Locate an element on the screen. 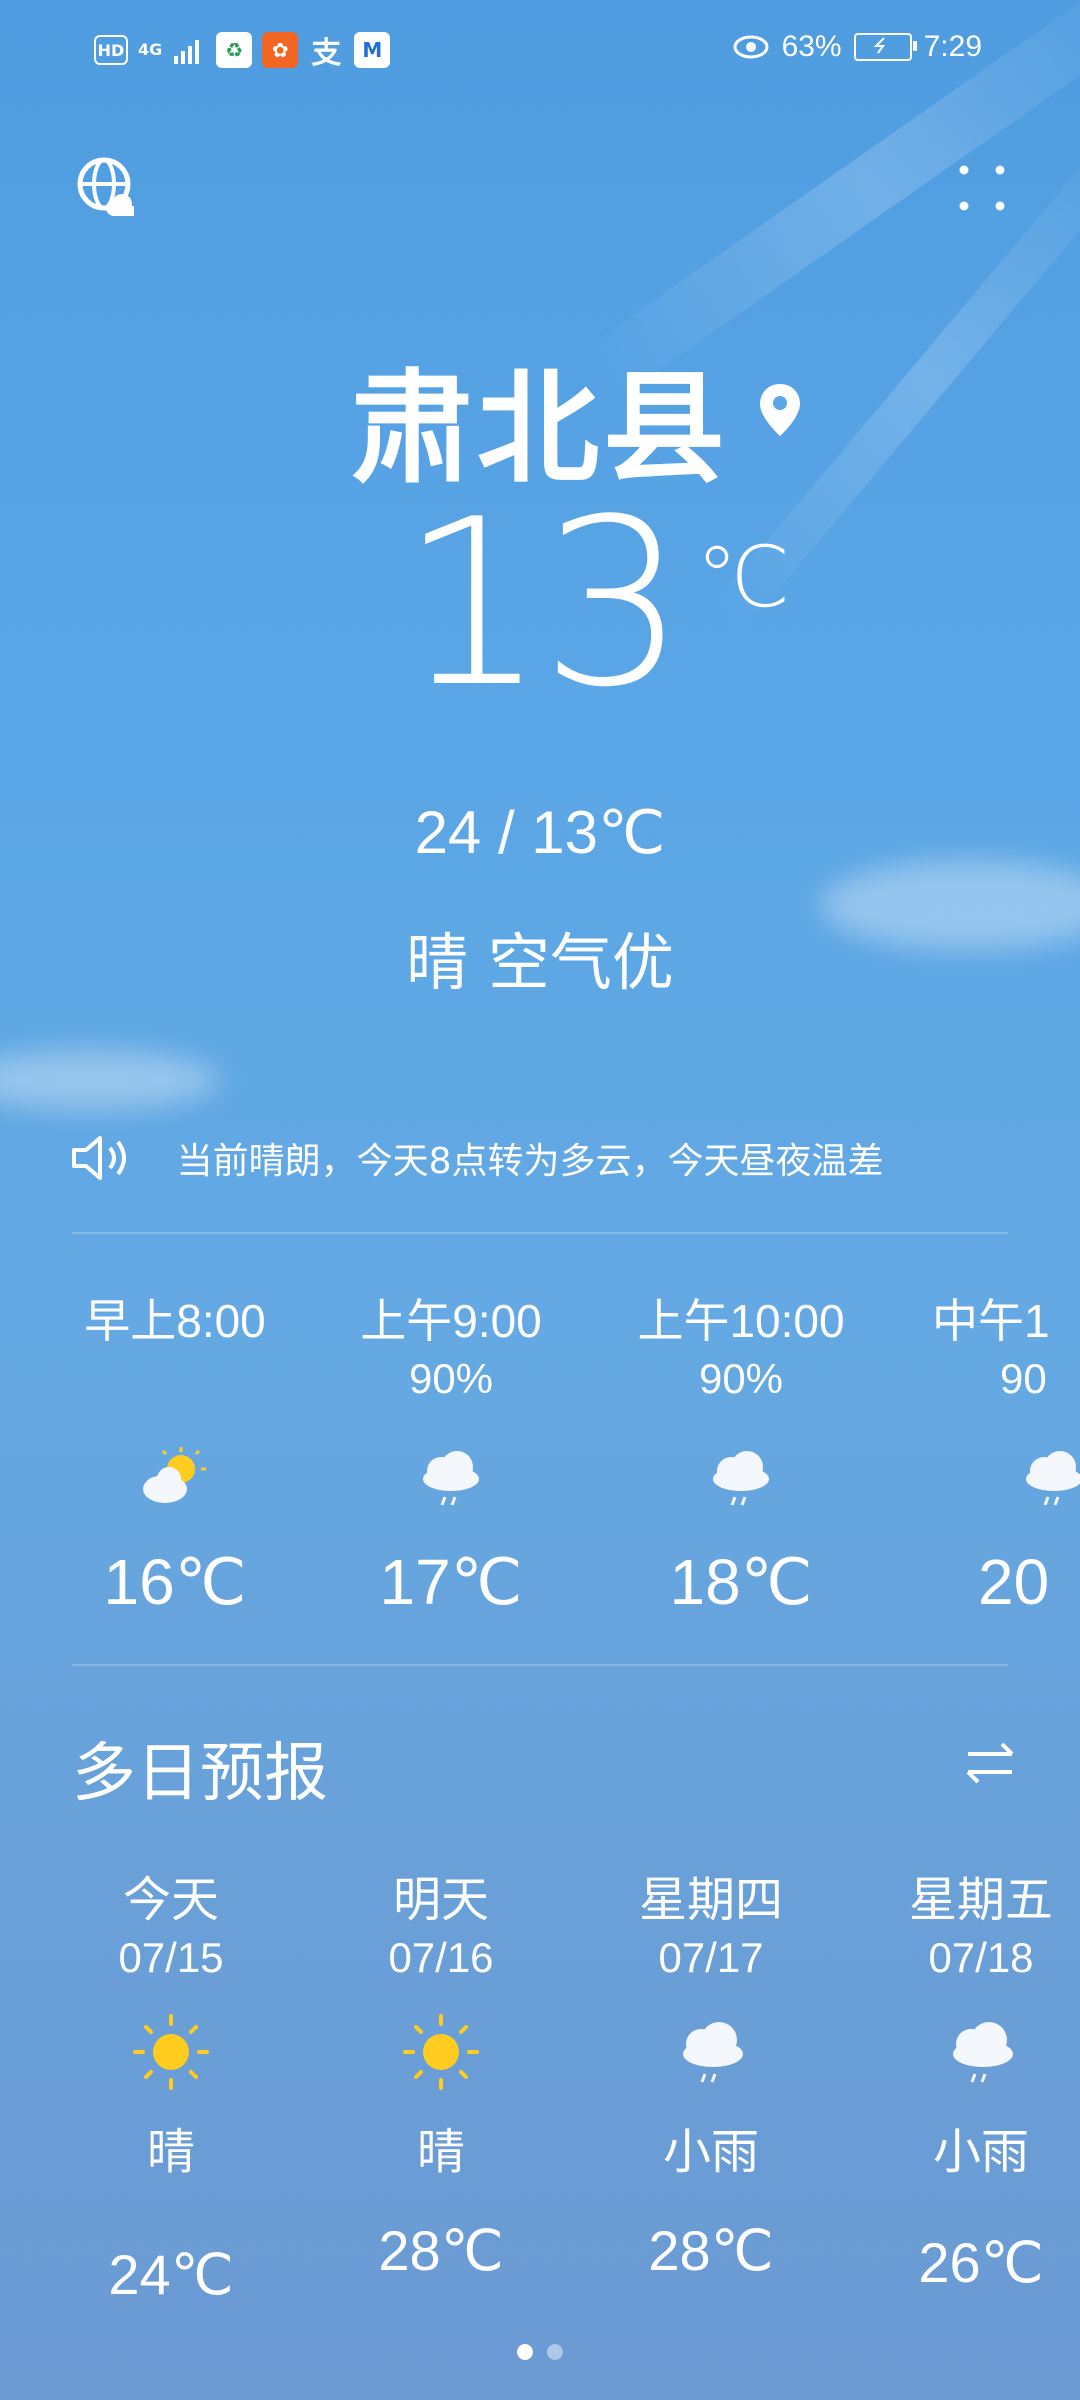 This screenshot has width=1080, height=2400. network-label: 4G is located at coordinates (150, 49).